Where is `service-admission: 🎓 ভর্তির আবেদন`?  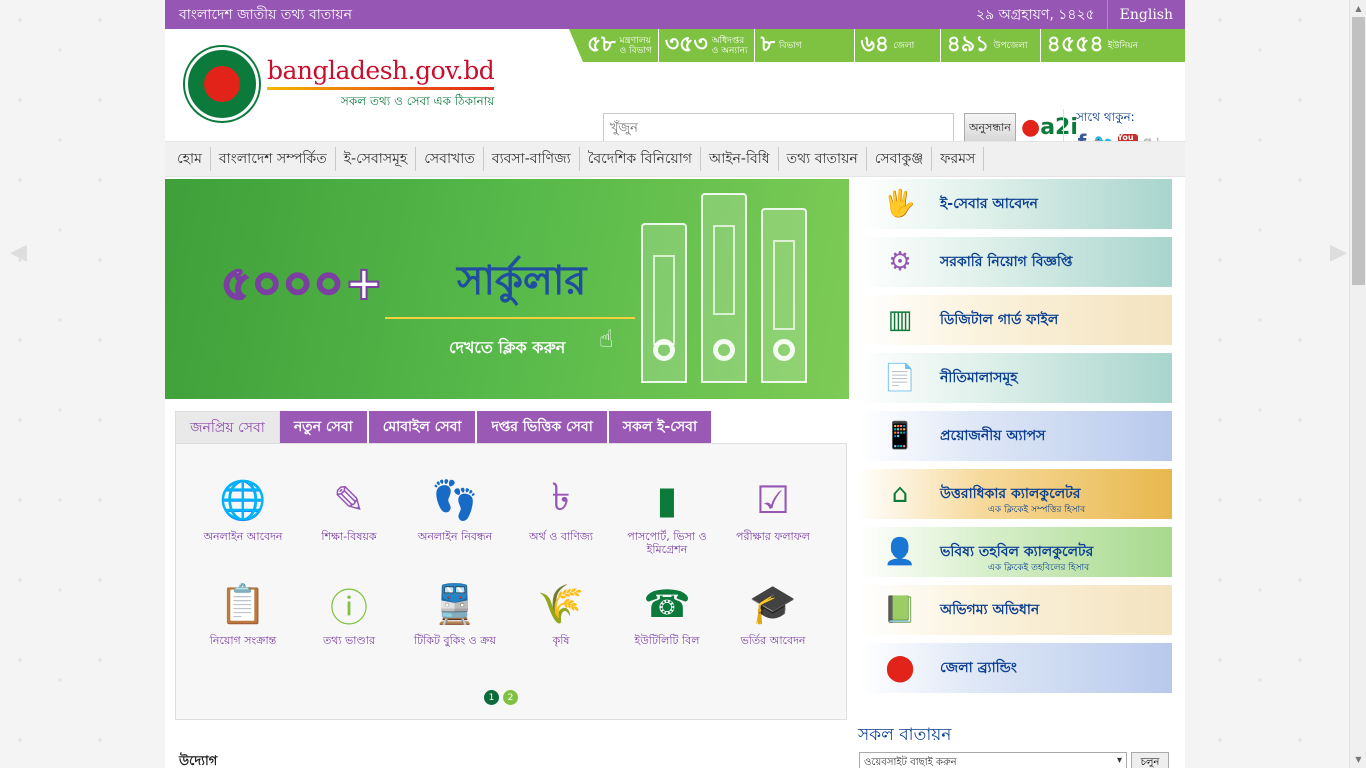 service-admission: 🎓 ভর্তির আবেদন is located at coordinates (773, 612).